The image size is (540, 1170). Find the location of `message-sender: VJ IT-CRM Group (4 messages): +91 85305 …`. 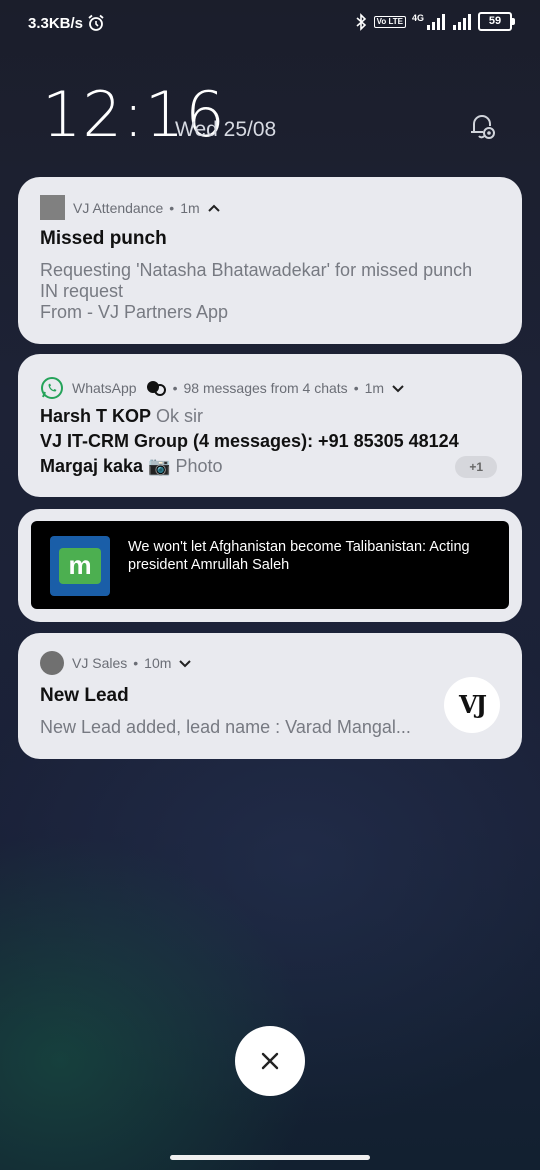

message-sender: VJ IT-CRM Group (4 messages): +91 85305 … is located at coordinates (249, 441).